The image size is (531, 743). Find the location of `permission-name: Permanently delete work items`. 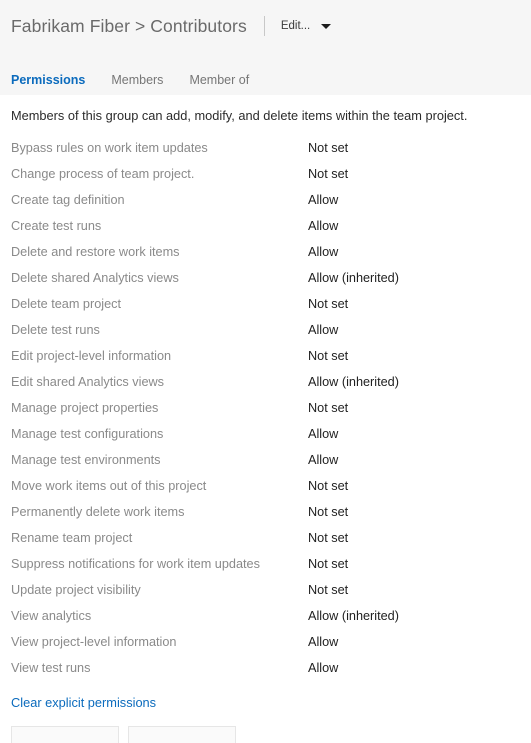

permission-name: Permanently delete work items is located at coordinates (98, 512).